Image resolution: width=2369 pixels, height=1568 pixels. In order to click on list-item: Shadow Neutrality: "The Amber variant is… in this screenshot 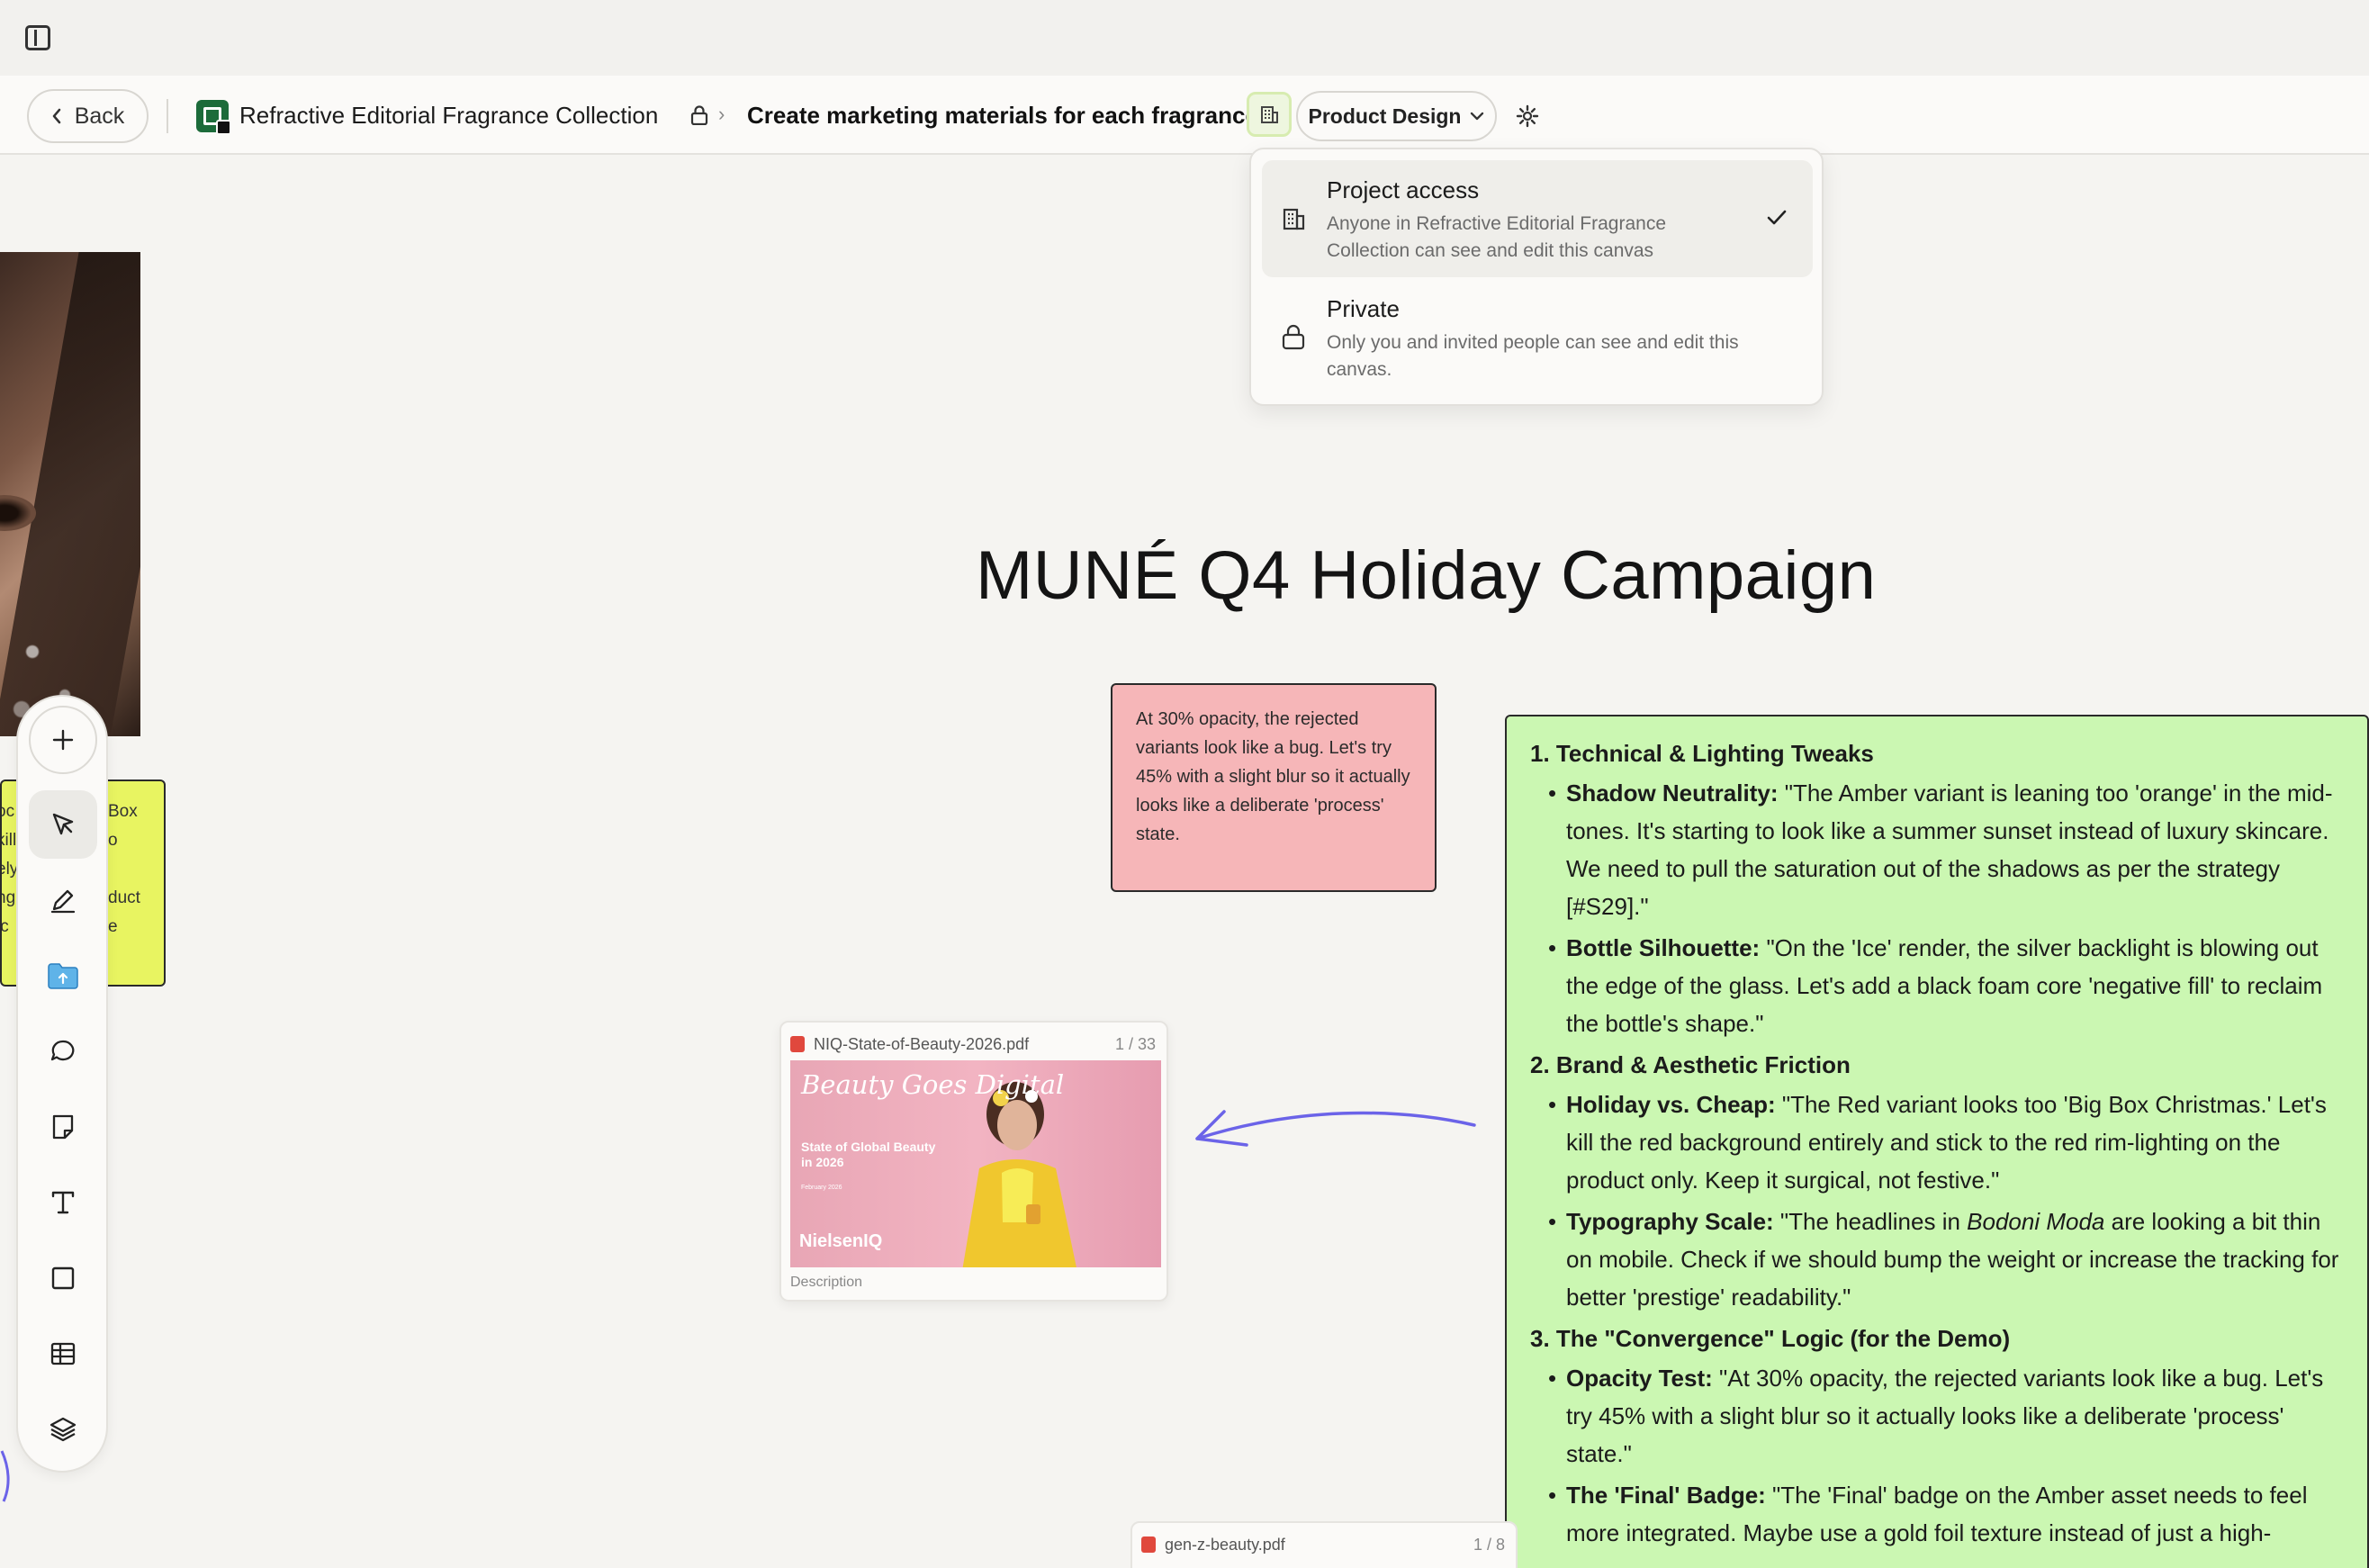, I will do `click(1937, 850)`.